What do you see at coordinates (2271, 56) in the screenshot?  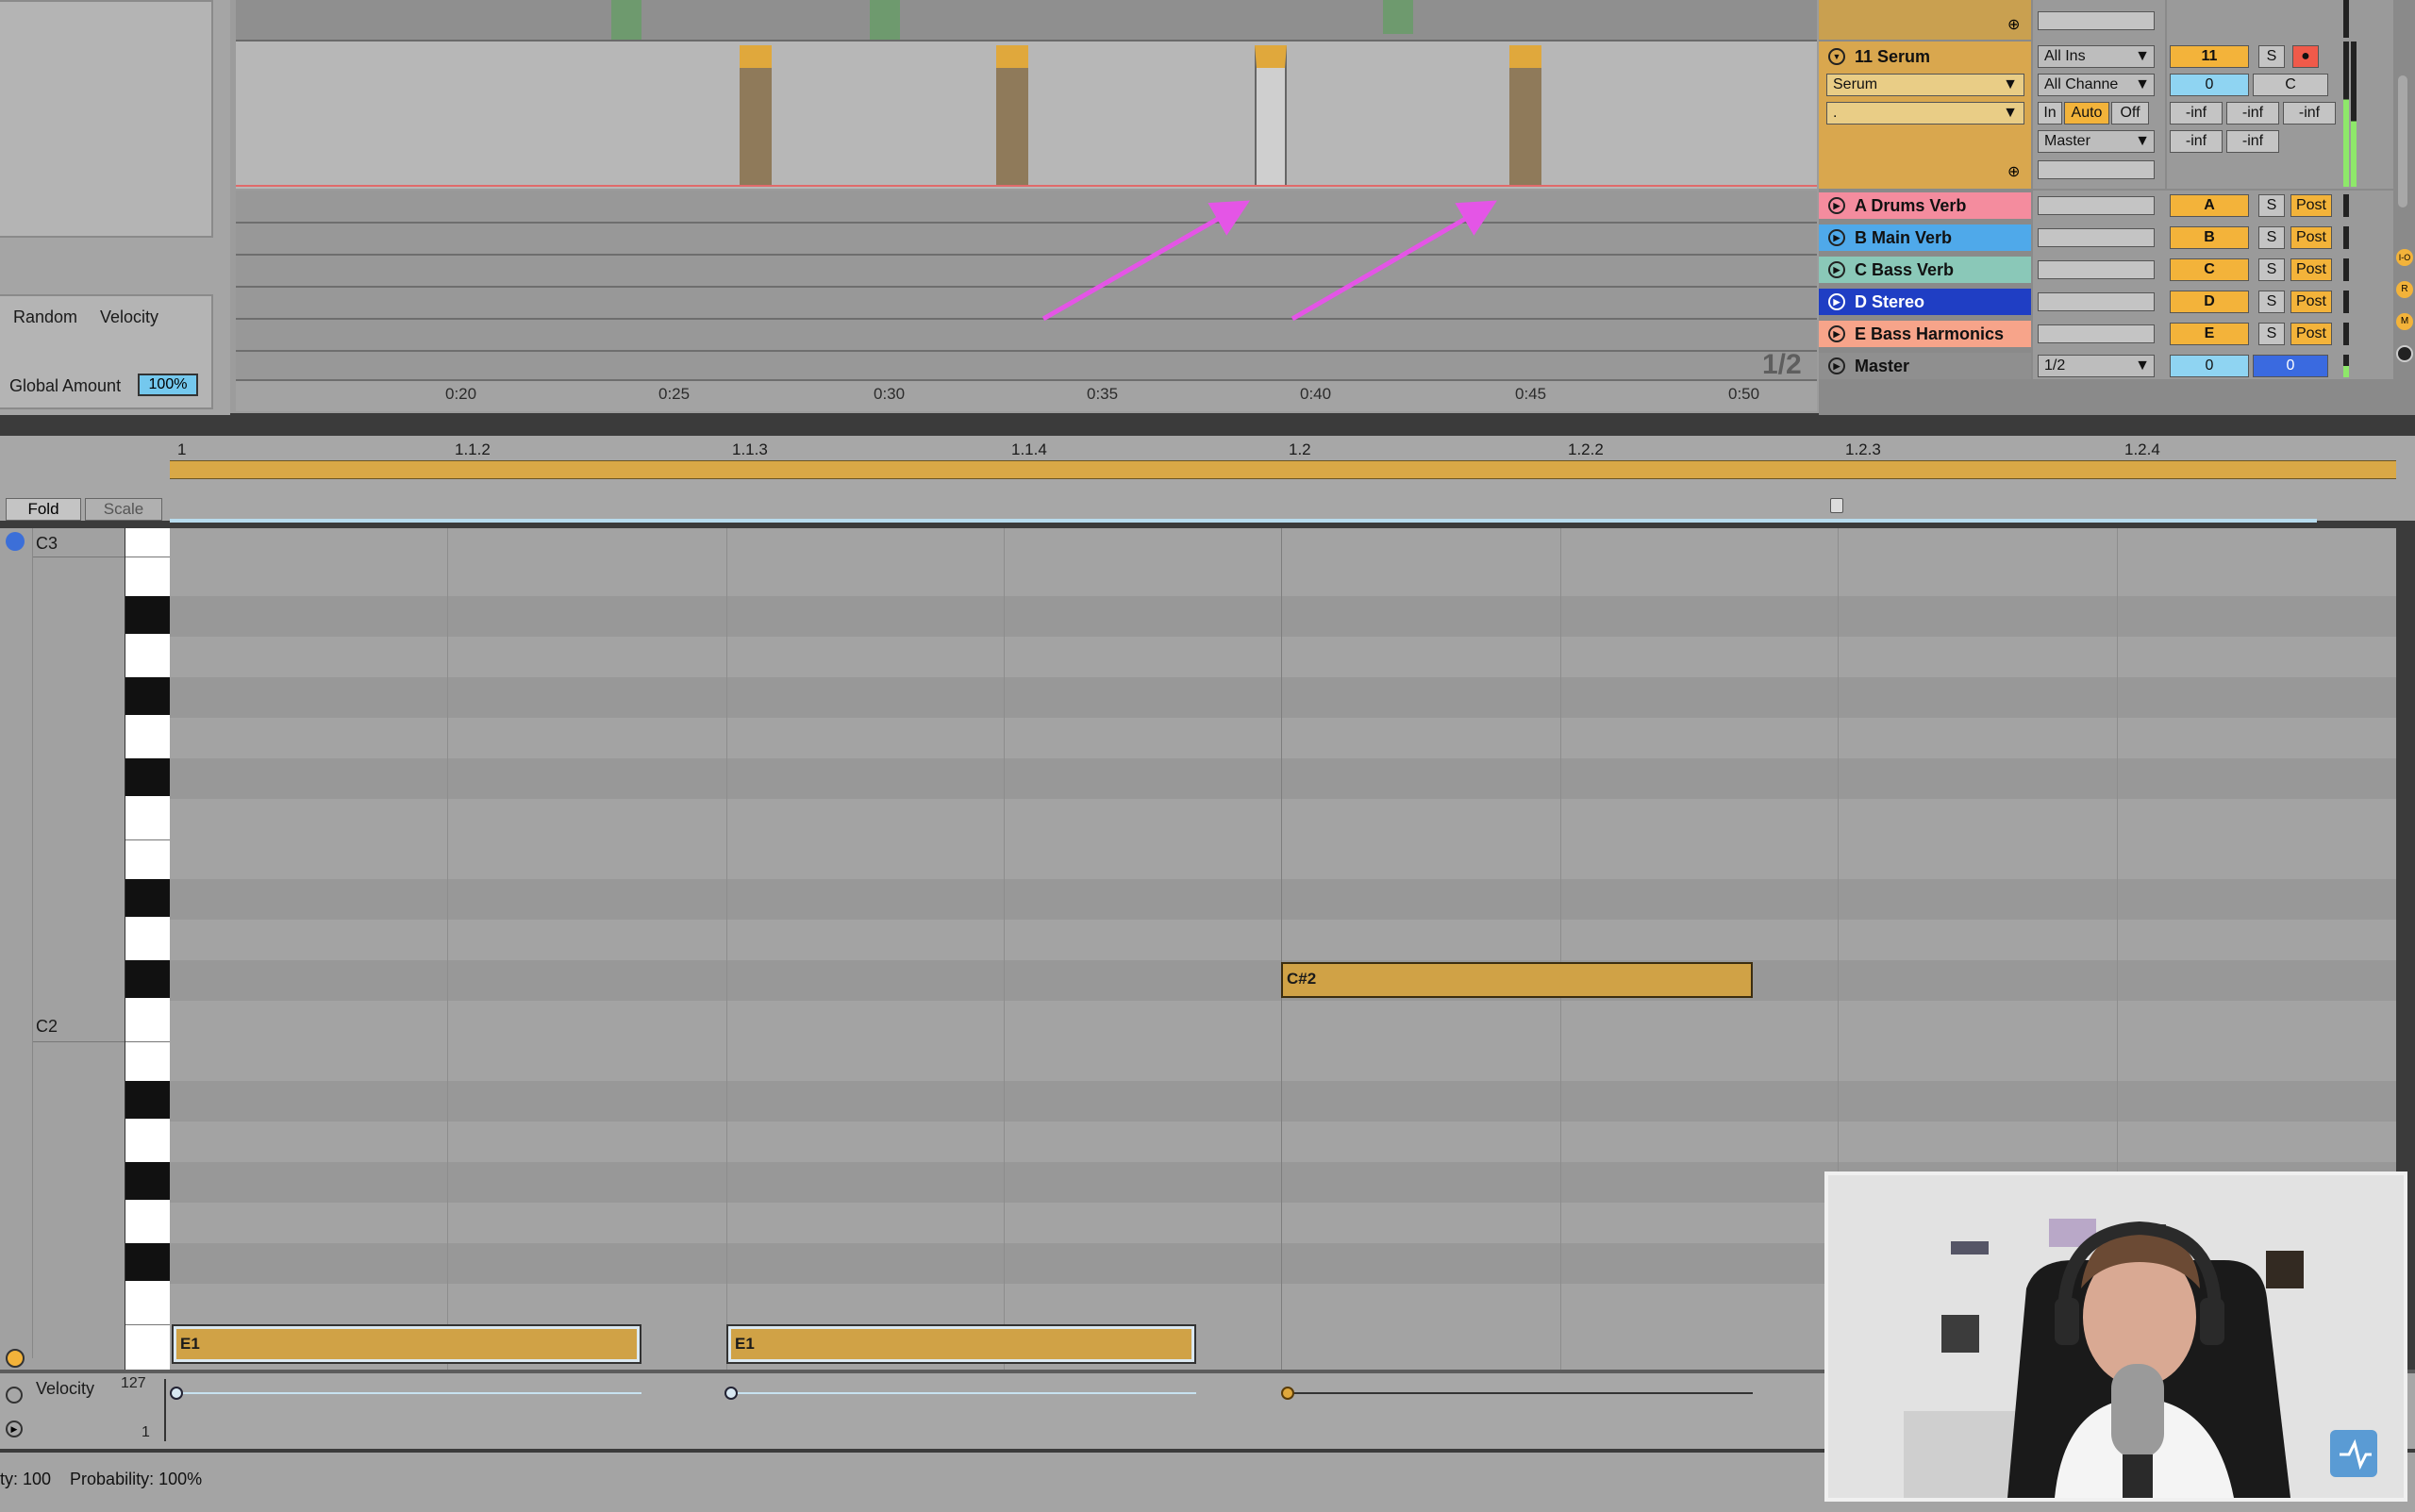 I see `solo-button: S` at bounding box center [2271, 56].